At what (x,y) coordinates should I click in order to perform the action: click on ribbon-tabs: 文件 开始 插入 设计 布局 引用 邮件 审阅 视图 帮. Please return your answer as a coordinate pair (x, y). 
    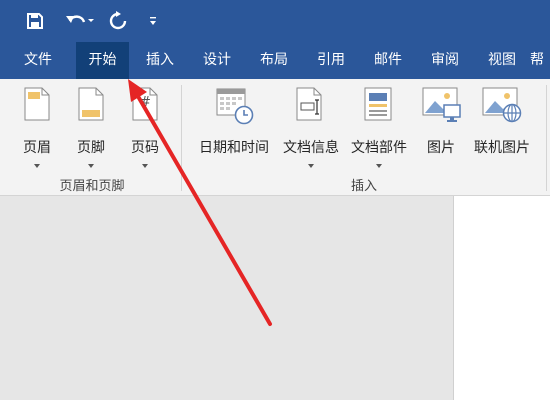
    Looking at the image, I should click on (275, 60).